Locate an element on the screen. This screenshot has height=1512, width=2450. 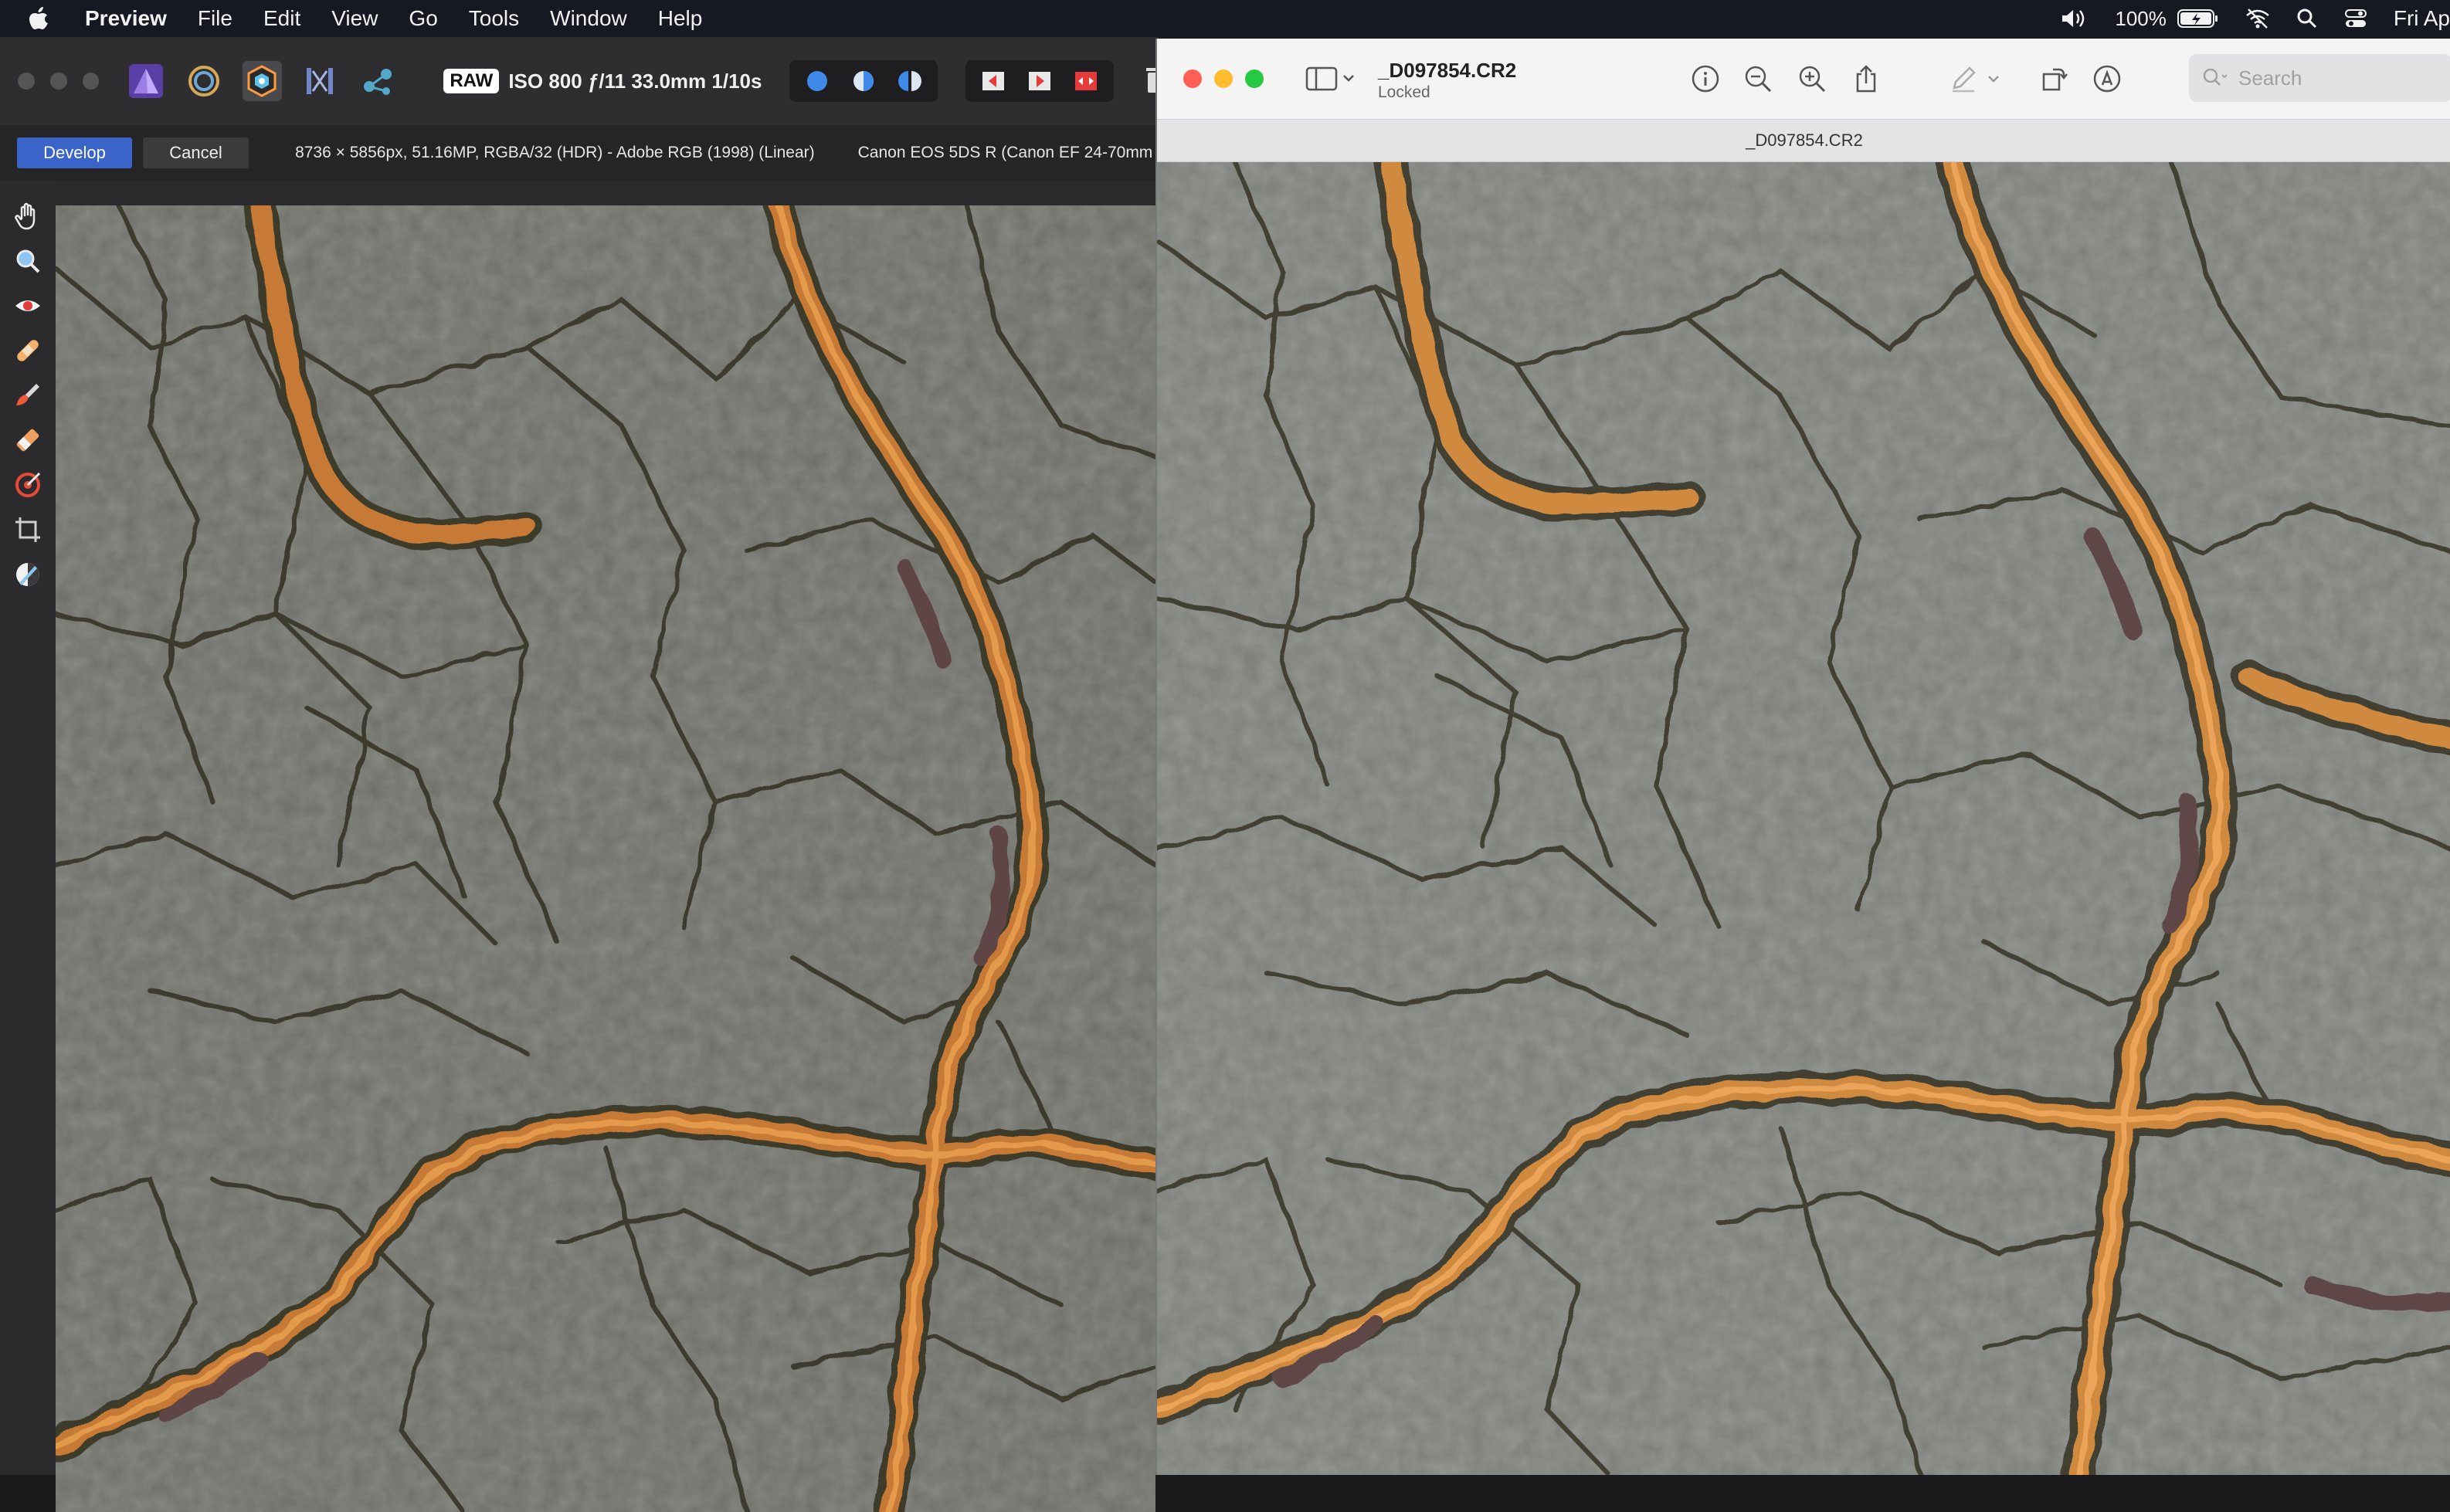
spotlight-search-icon is located at coordinates (2307, 18).